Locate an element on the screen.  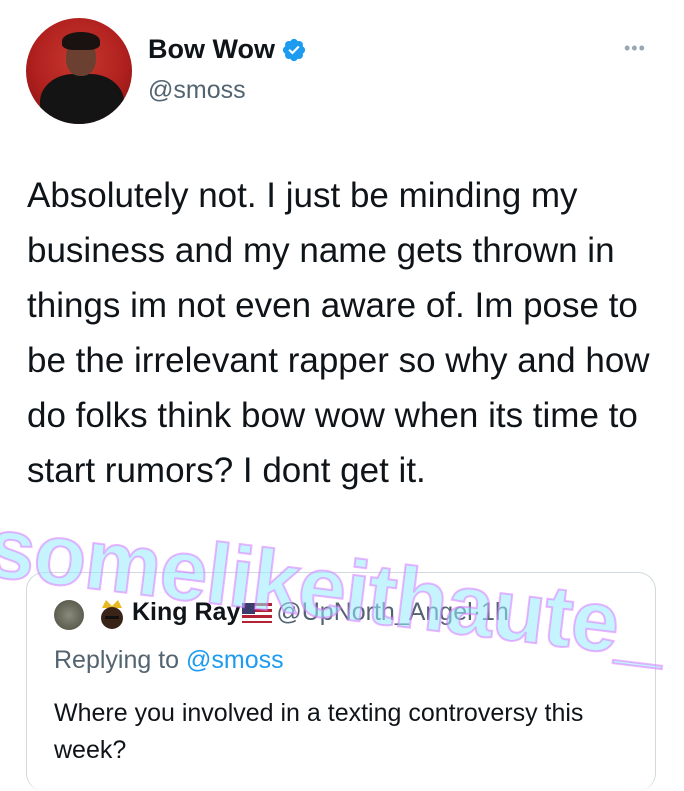
avatar-hair is located at coordinates (81, 41).